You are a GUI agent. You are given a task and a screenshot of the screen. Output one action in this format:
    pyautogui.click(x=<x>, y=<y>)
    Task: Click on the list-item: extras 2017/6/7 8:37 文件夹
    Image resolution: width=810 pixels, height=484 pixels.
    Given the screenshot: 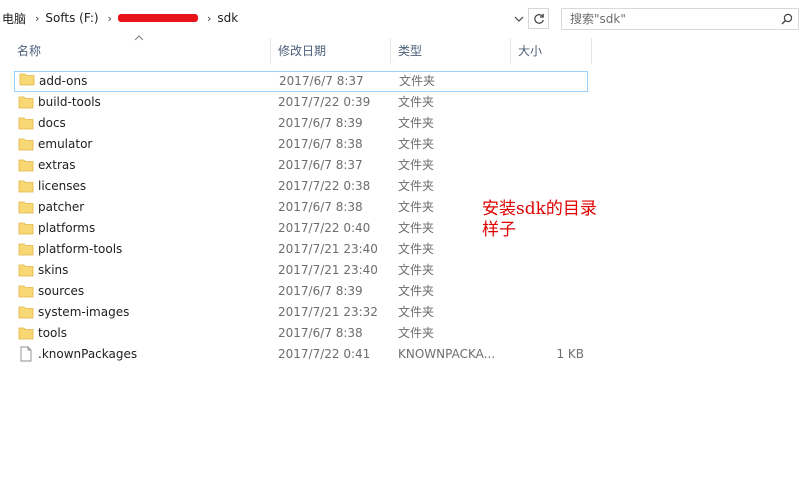 What is the action you would take?
    pyautogui.click(x=301, y=165)
    